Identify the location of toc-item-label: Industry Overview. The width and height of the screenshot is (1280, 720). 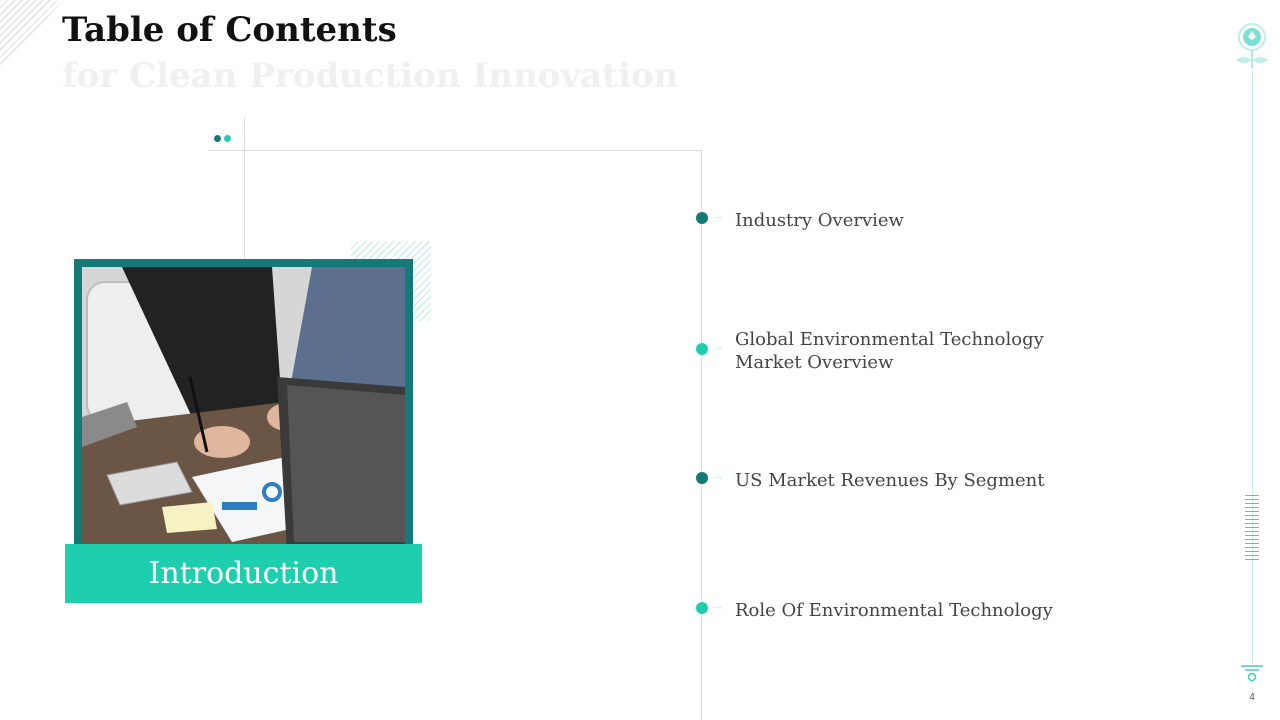
(819, 220).